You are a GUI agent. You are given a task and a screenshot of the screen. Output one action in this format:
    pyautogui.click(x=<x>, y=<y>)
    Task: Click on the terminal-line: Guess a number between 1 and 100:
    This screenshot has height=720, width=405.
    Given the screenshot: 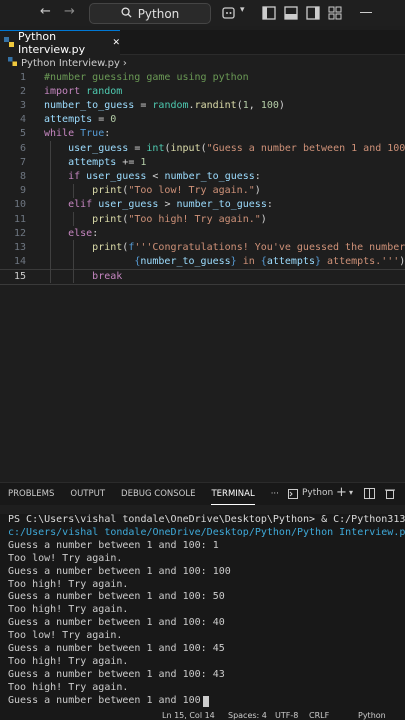 What is the action you would take?
    pyautogui.click(x=110, y=700)
    